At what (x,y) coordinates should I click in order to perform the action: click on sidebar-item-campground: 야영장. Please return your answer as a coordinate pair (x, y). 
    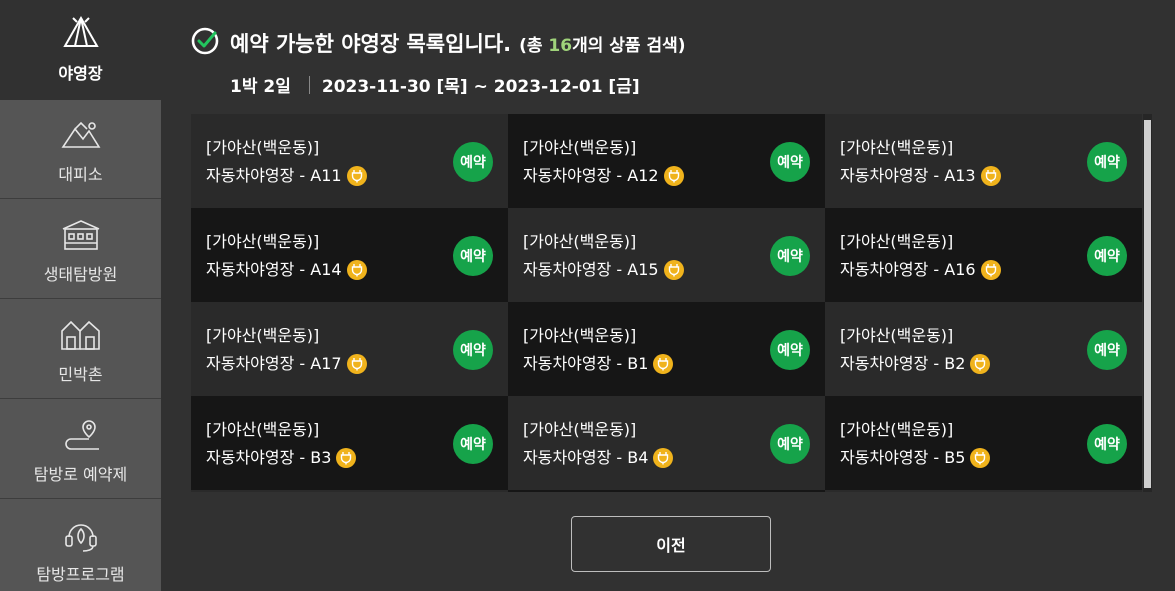
    Looking at the image, I should click on (80, 50).